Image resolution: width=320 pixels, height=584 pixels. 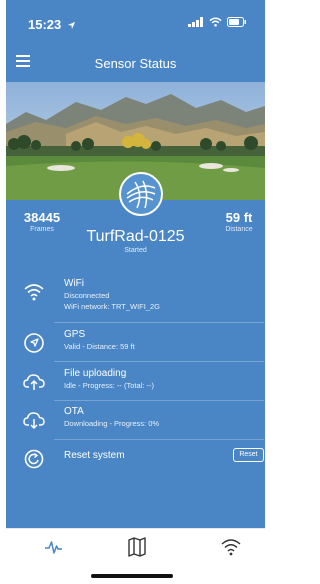 What do you see at coordinates (239, 217) in the screenshot?
I see `distance-value: 59 ft` at bounding box center [239, 217].